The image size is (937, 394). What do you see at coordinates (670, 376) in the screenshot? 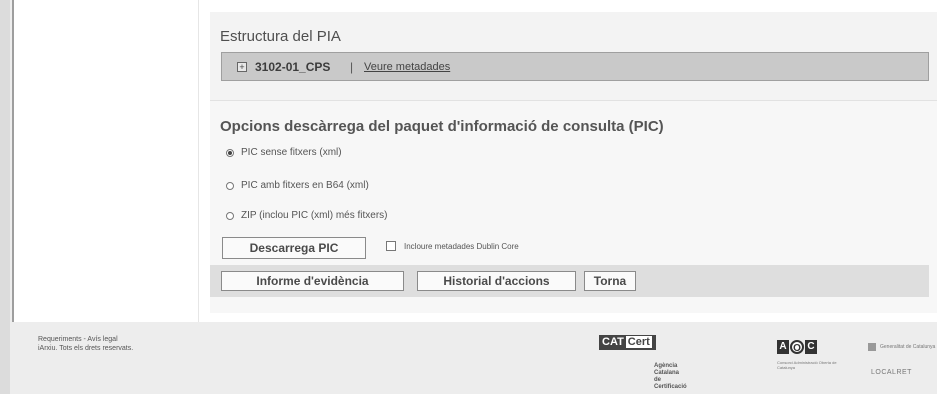
I see `catcert-subtitle: Agència Catalana de Certificació` at bounding box center [670, 376].